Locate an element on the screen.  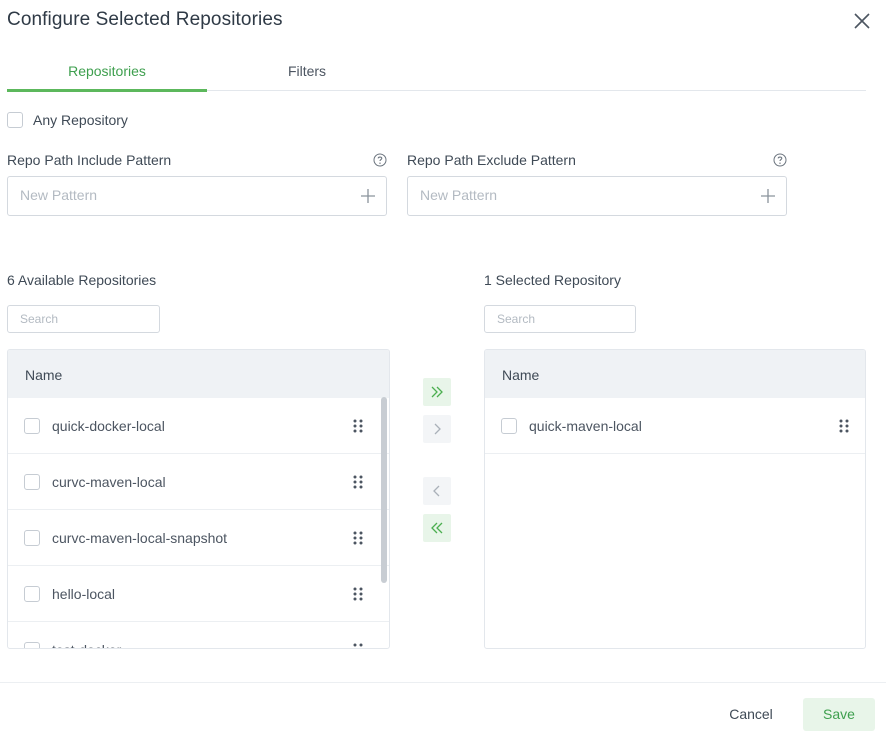
list-item: hello-local is located at coordinates (198, 594).